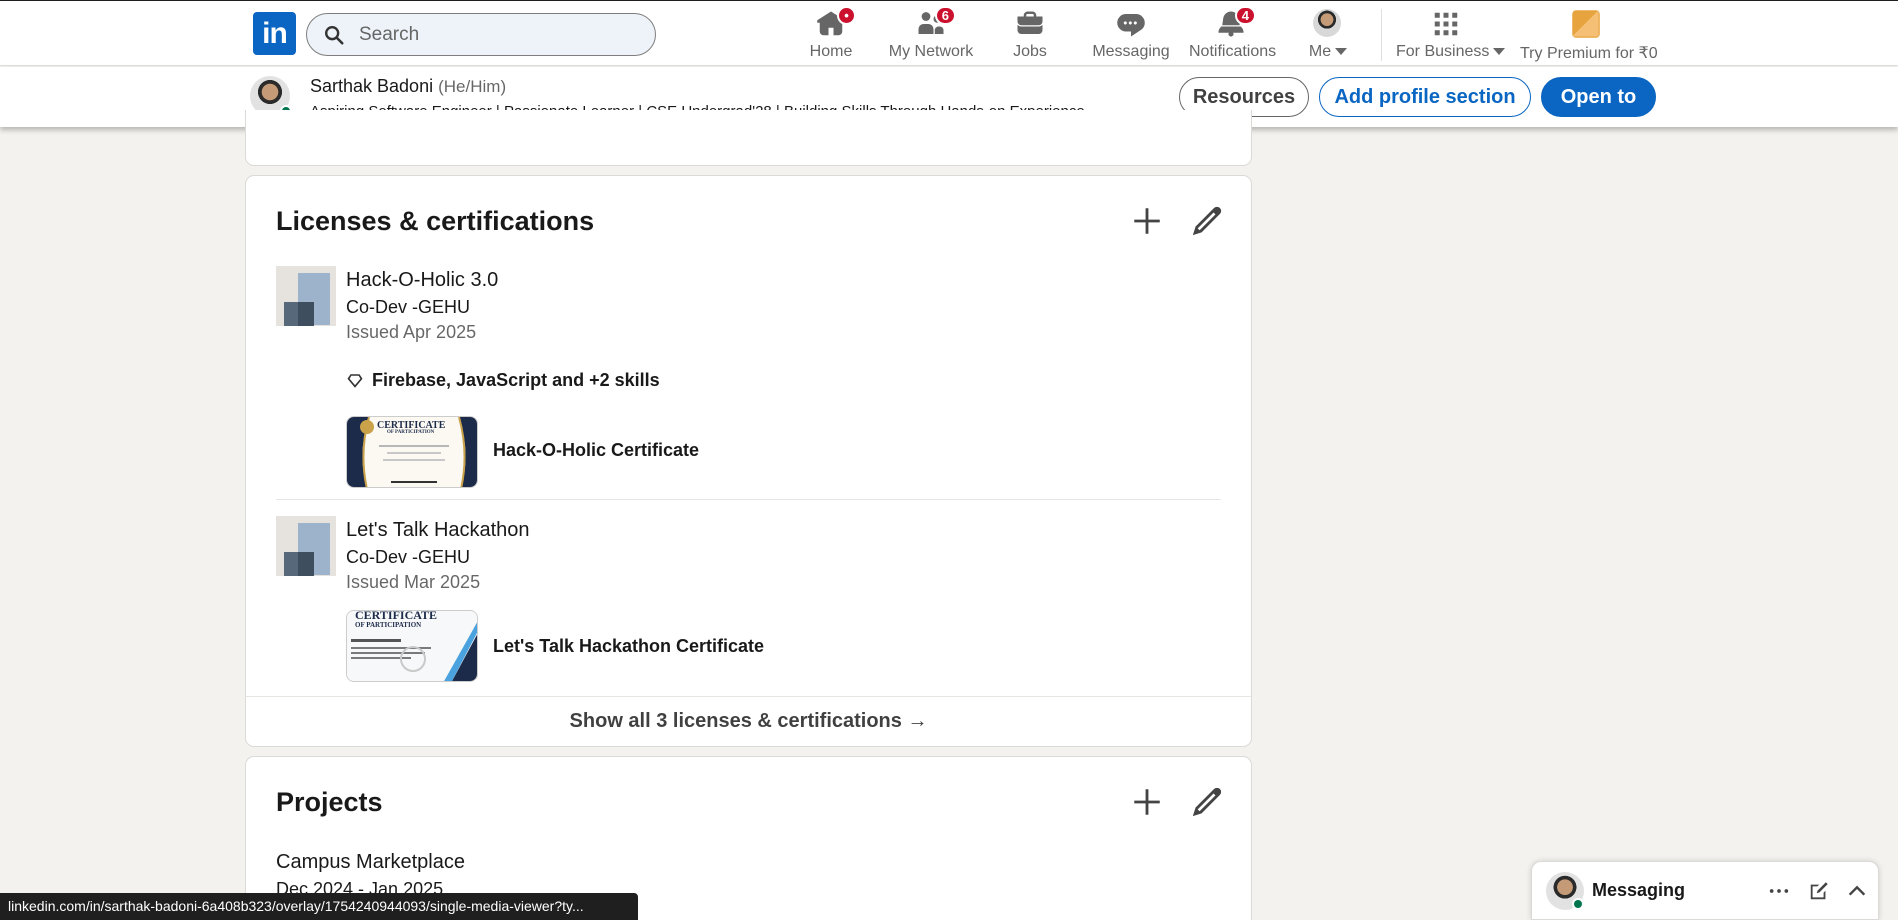 The image size is (1898, 920). I want to click on nav-my-network: 6 My Network, so click(931, 33).